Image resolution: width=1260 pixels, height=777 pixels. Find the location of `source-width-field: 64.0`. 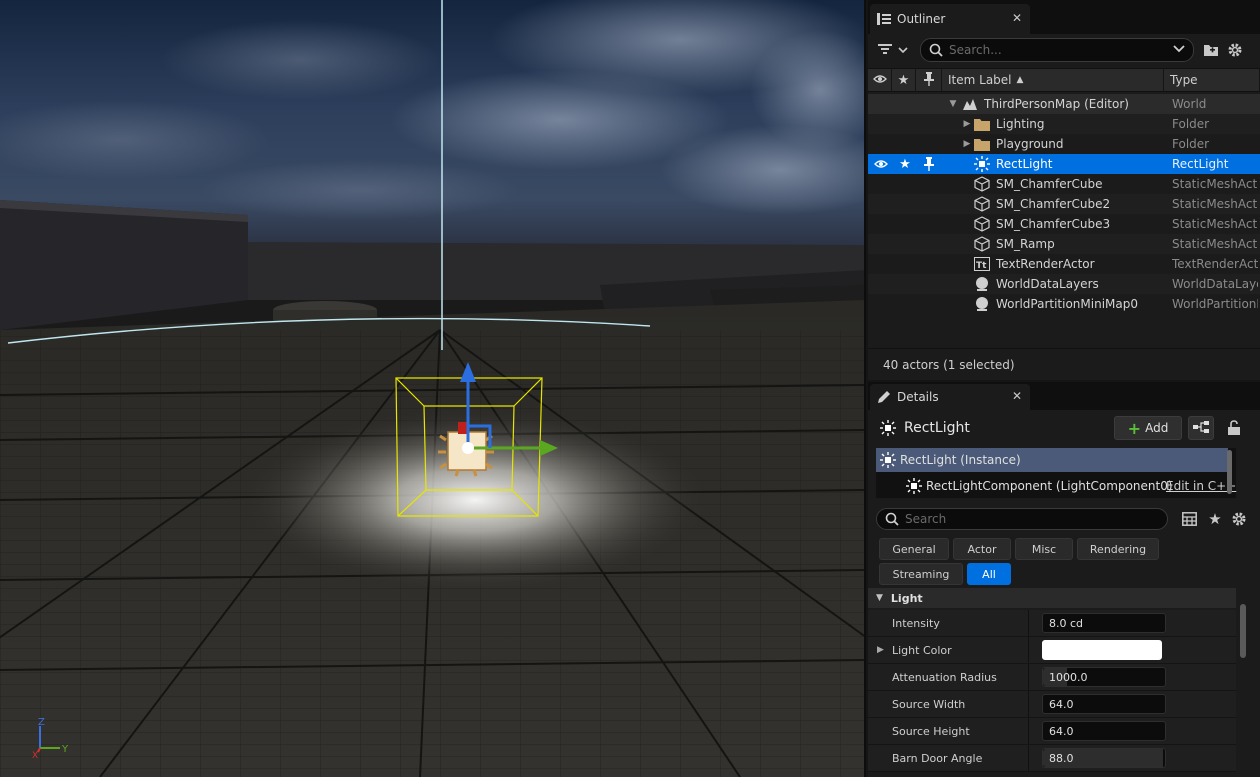

source-width-field: 64.0 is located at coordinates (1104, 704).